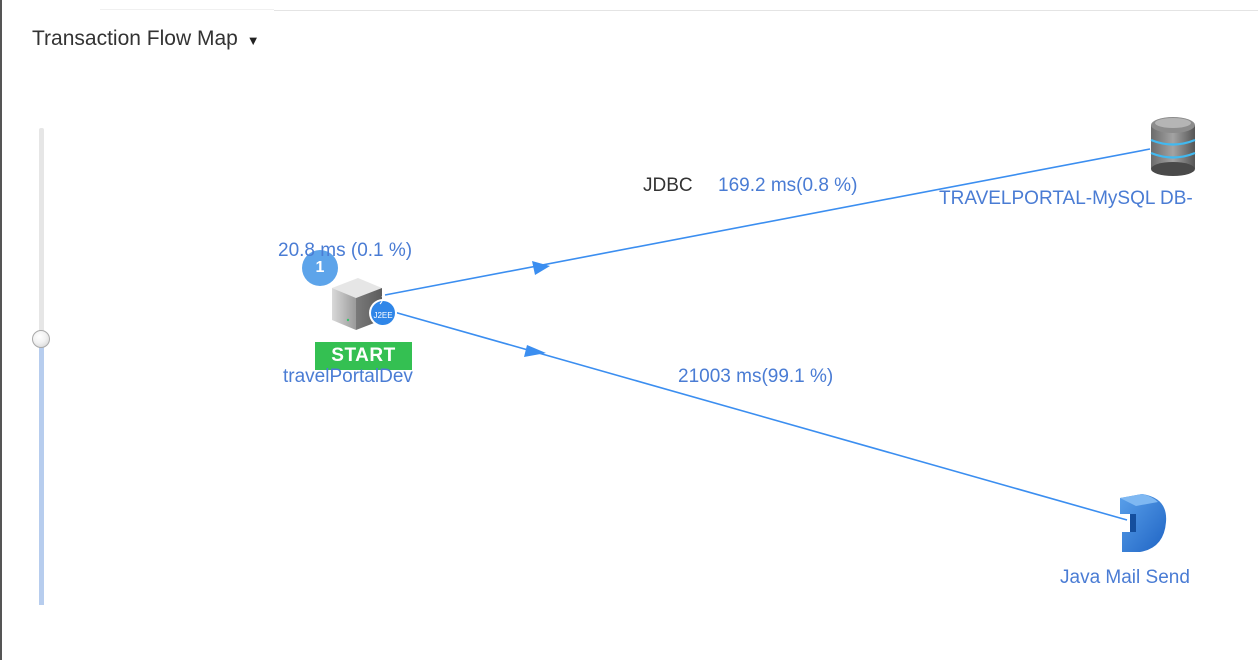  Describe the element at coordinates (541, 268) in the screenshot. I see `edge-jdbc-arrow-icon` at that location.